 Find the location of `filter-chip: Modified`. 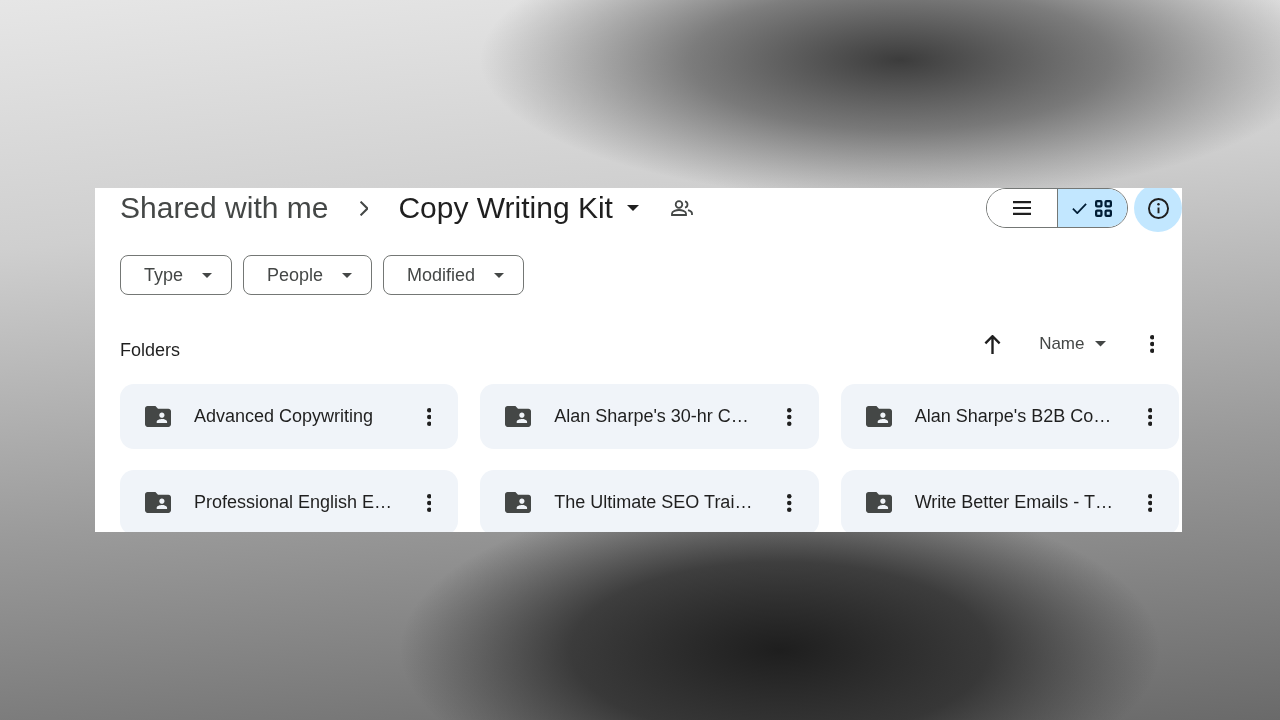

filter-chip: Modified is located at coordinates (454, 275).